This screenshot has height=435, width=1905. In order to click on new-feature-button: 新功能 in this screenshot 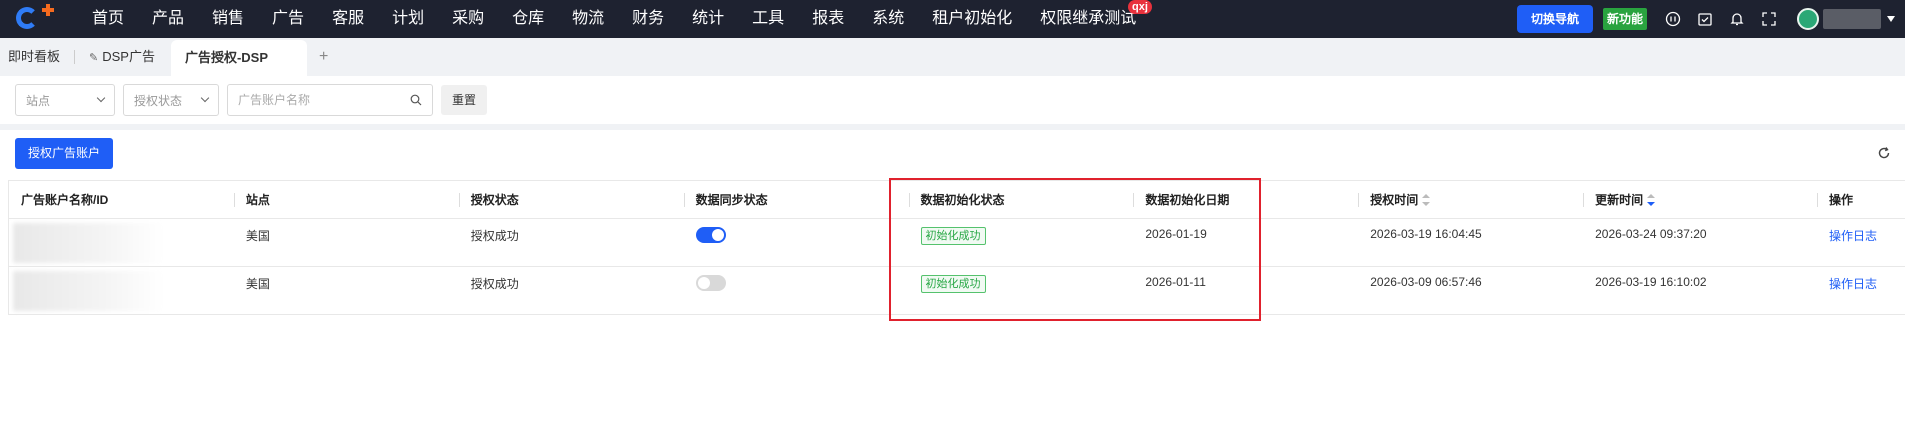, I will do `click(1624, 19)`.